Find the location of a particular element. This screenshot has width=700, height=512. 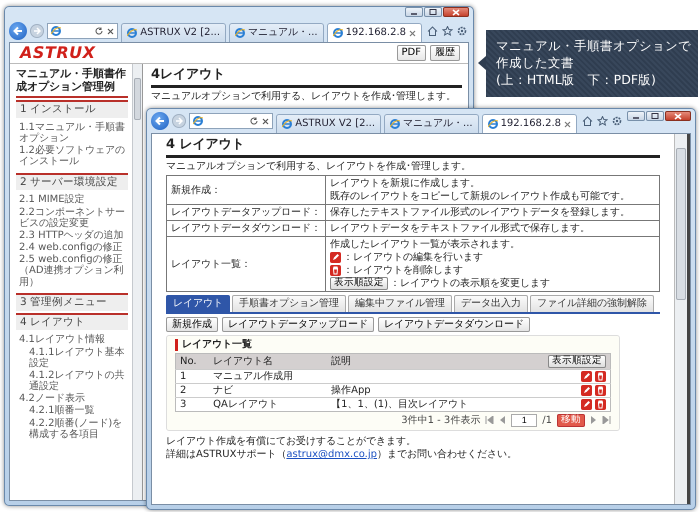

action-button: レイアウトデータアップロード is located at coordinates (298, 324).